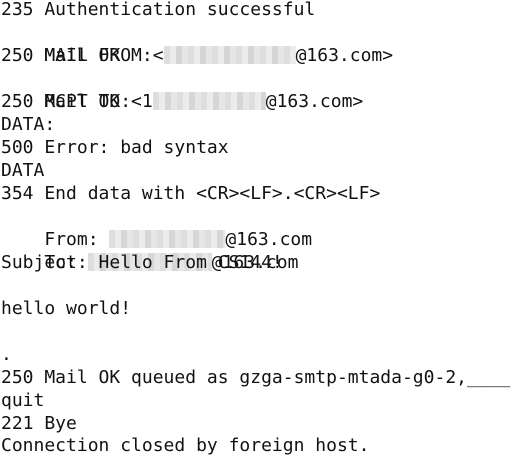 This screenshot has height=456, width=513. I want to click on terminal-line-from-header: From: @163.com, so click(156, 227).